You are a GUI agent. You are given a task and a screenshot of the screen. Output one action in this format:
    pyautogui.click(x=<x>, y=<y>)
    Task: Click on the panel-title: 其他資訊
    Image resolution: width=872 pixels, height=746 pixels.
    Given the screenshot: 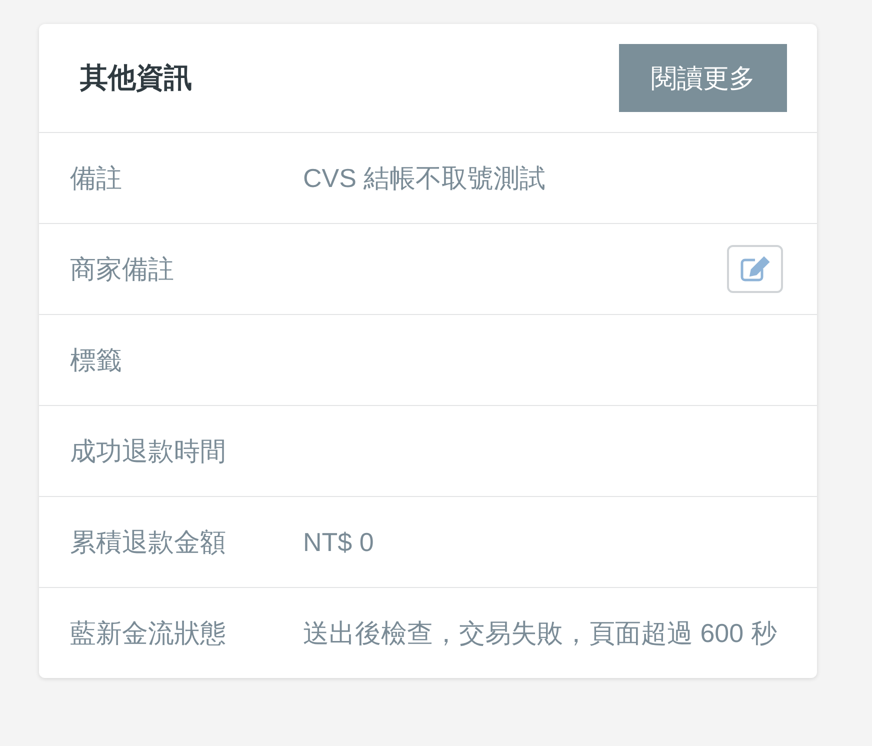 What is the action you would take?
    pyautogui.click(x=136, y=78)
    